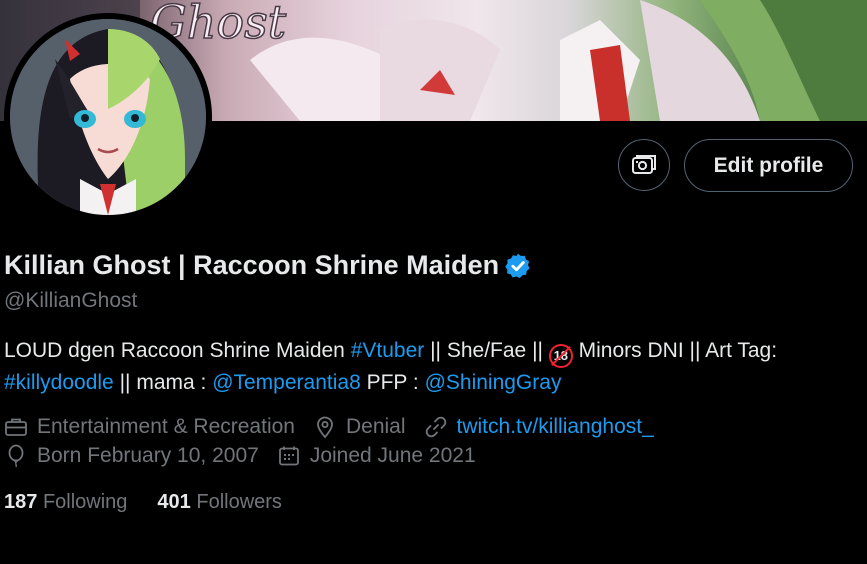 The image size is (867, 564). Describe the element at coordinates (325, 427) in the screenshot. I see `location-pin-icon` at that location.